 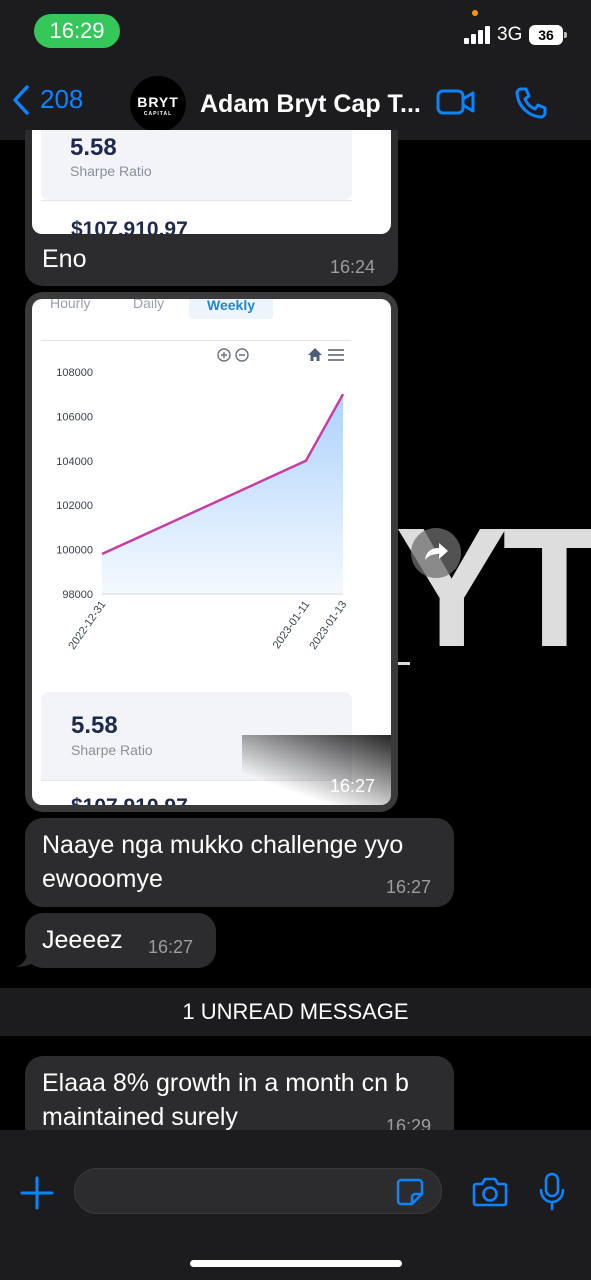 What do you see at coordinates (478, 35) in the screenshot?
I see `signal-icon` at bounding box center [478, 35].